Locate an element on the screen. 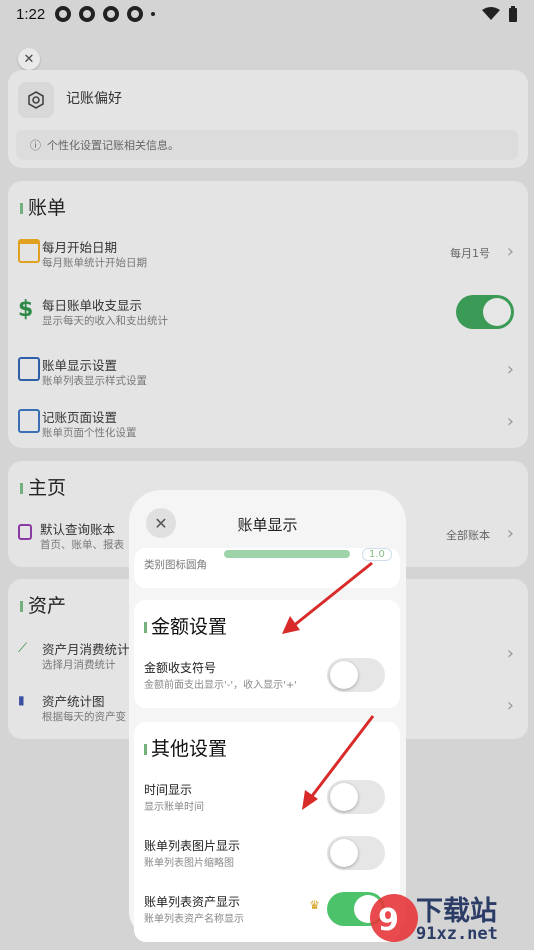 The image size is (534, 950). info-icon: ⓘ is located at coordinates (35, 145).